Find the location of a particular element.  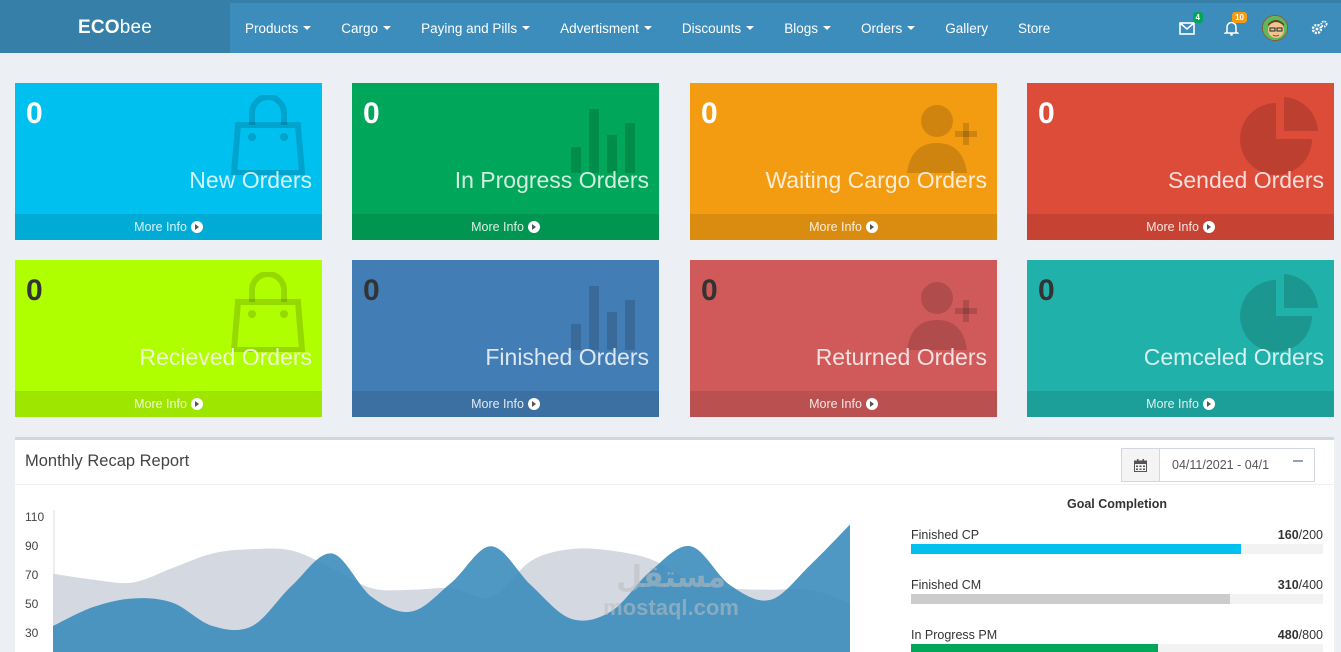

goal-value: 480/800 is located at coordinates (1300, 635).